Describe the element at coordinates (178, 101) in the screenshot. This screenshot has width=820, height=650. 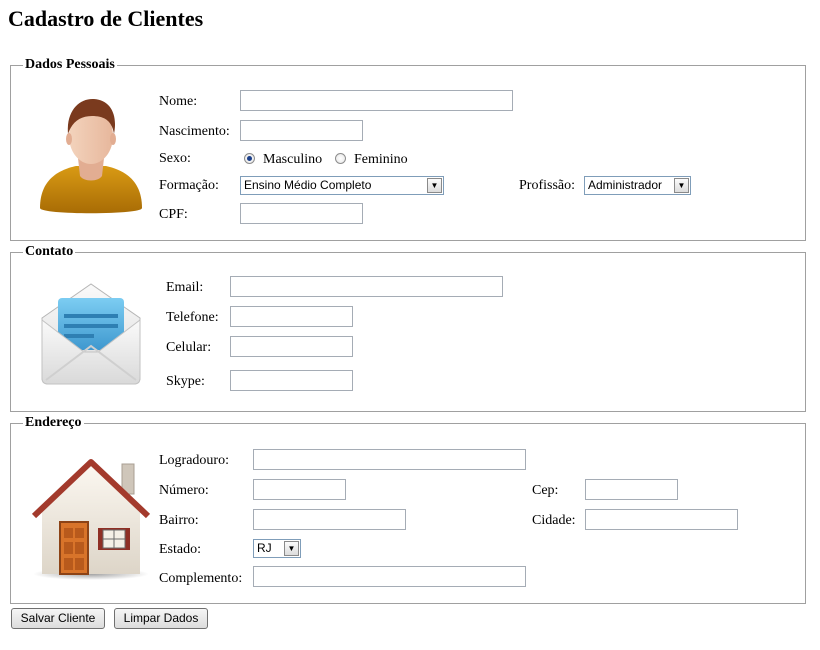
I see `nome-label: Nome:` at that location.